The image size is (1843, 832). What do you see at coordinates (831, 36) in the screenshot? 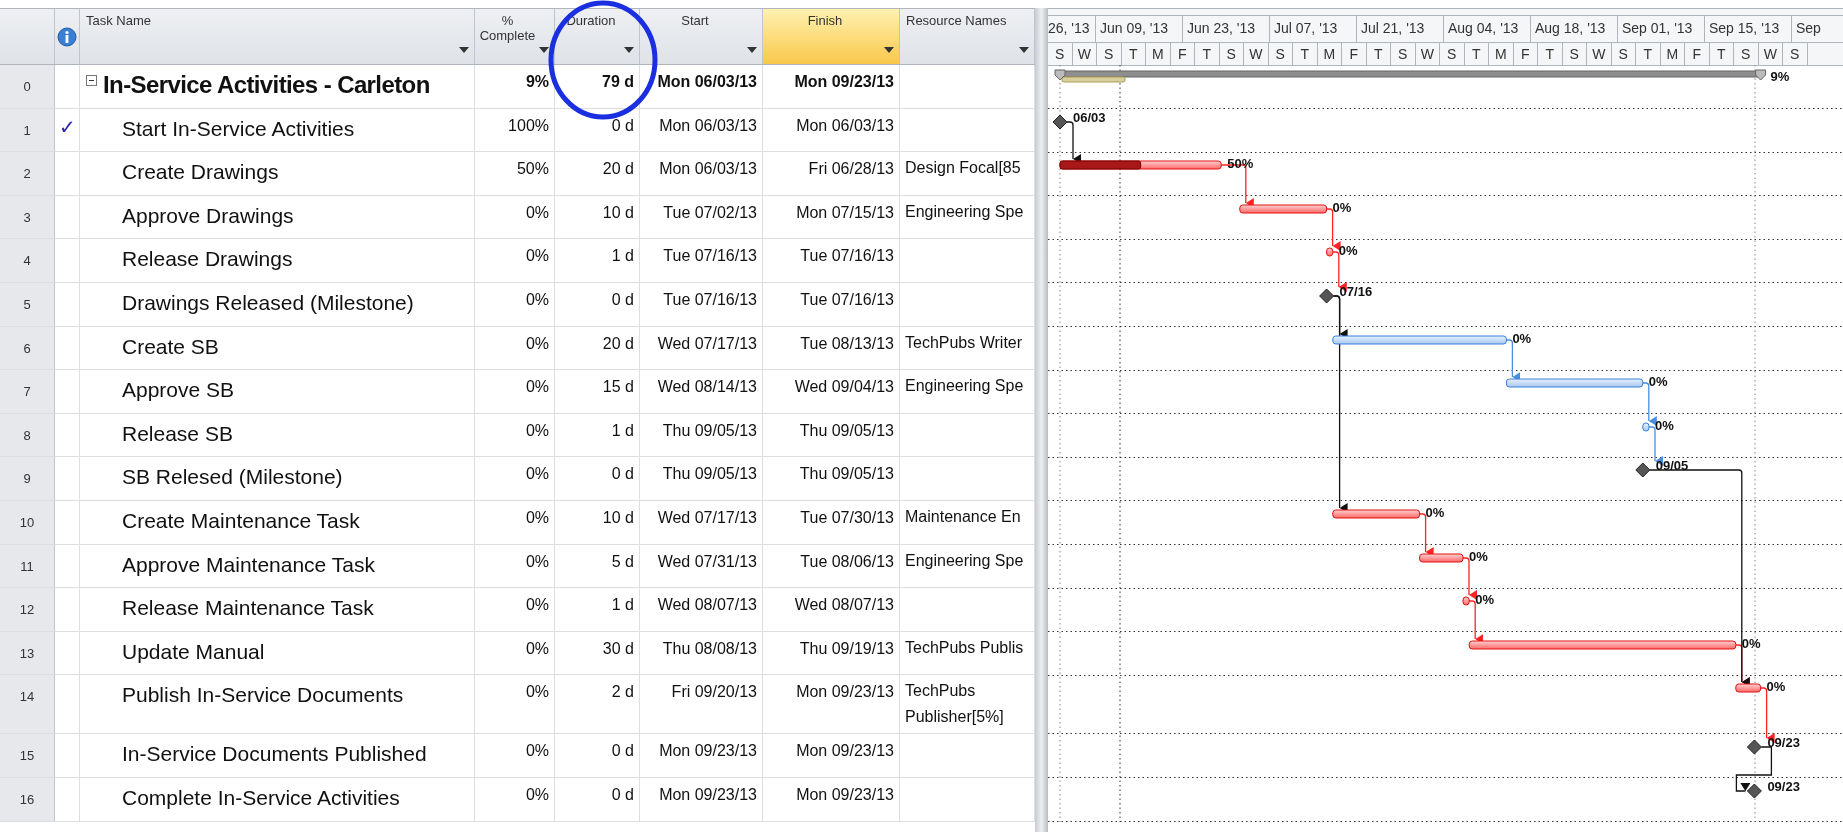
I see `column-header: Finish` at bounding box center [831, 36].